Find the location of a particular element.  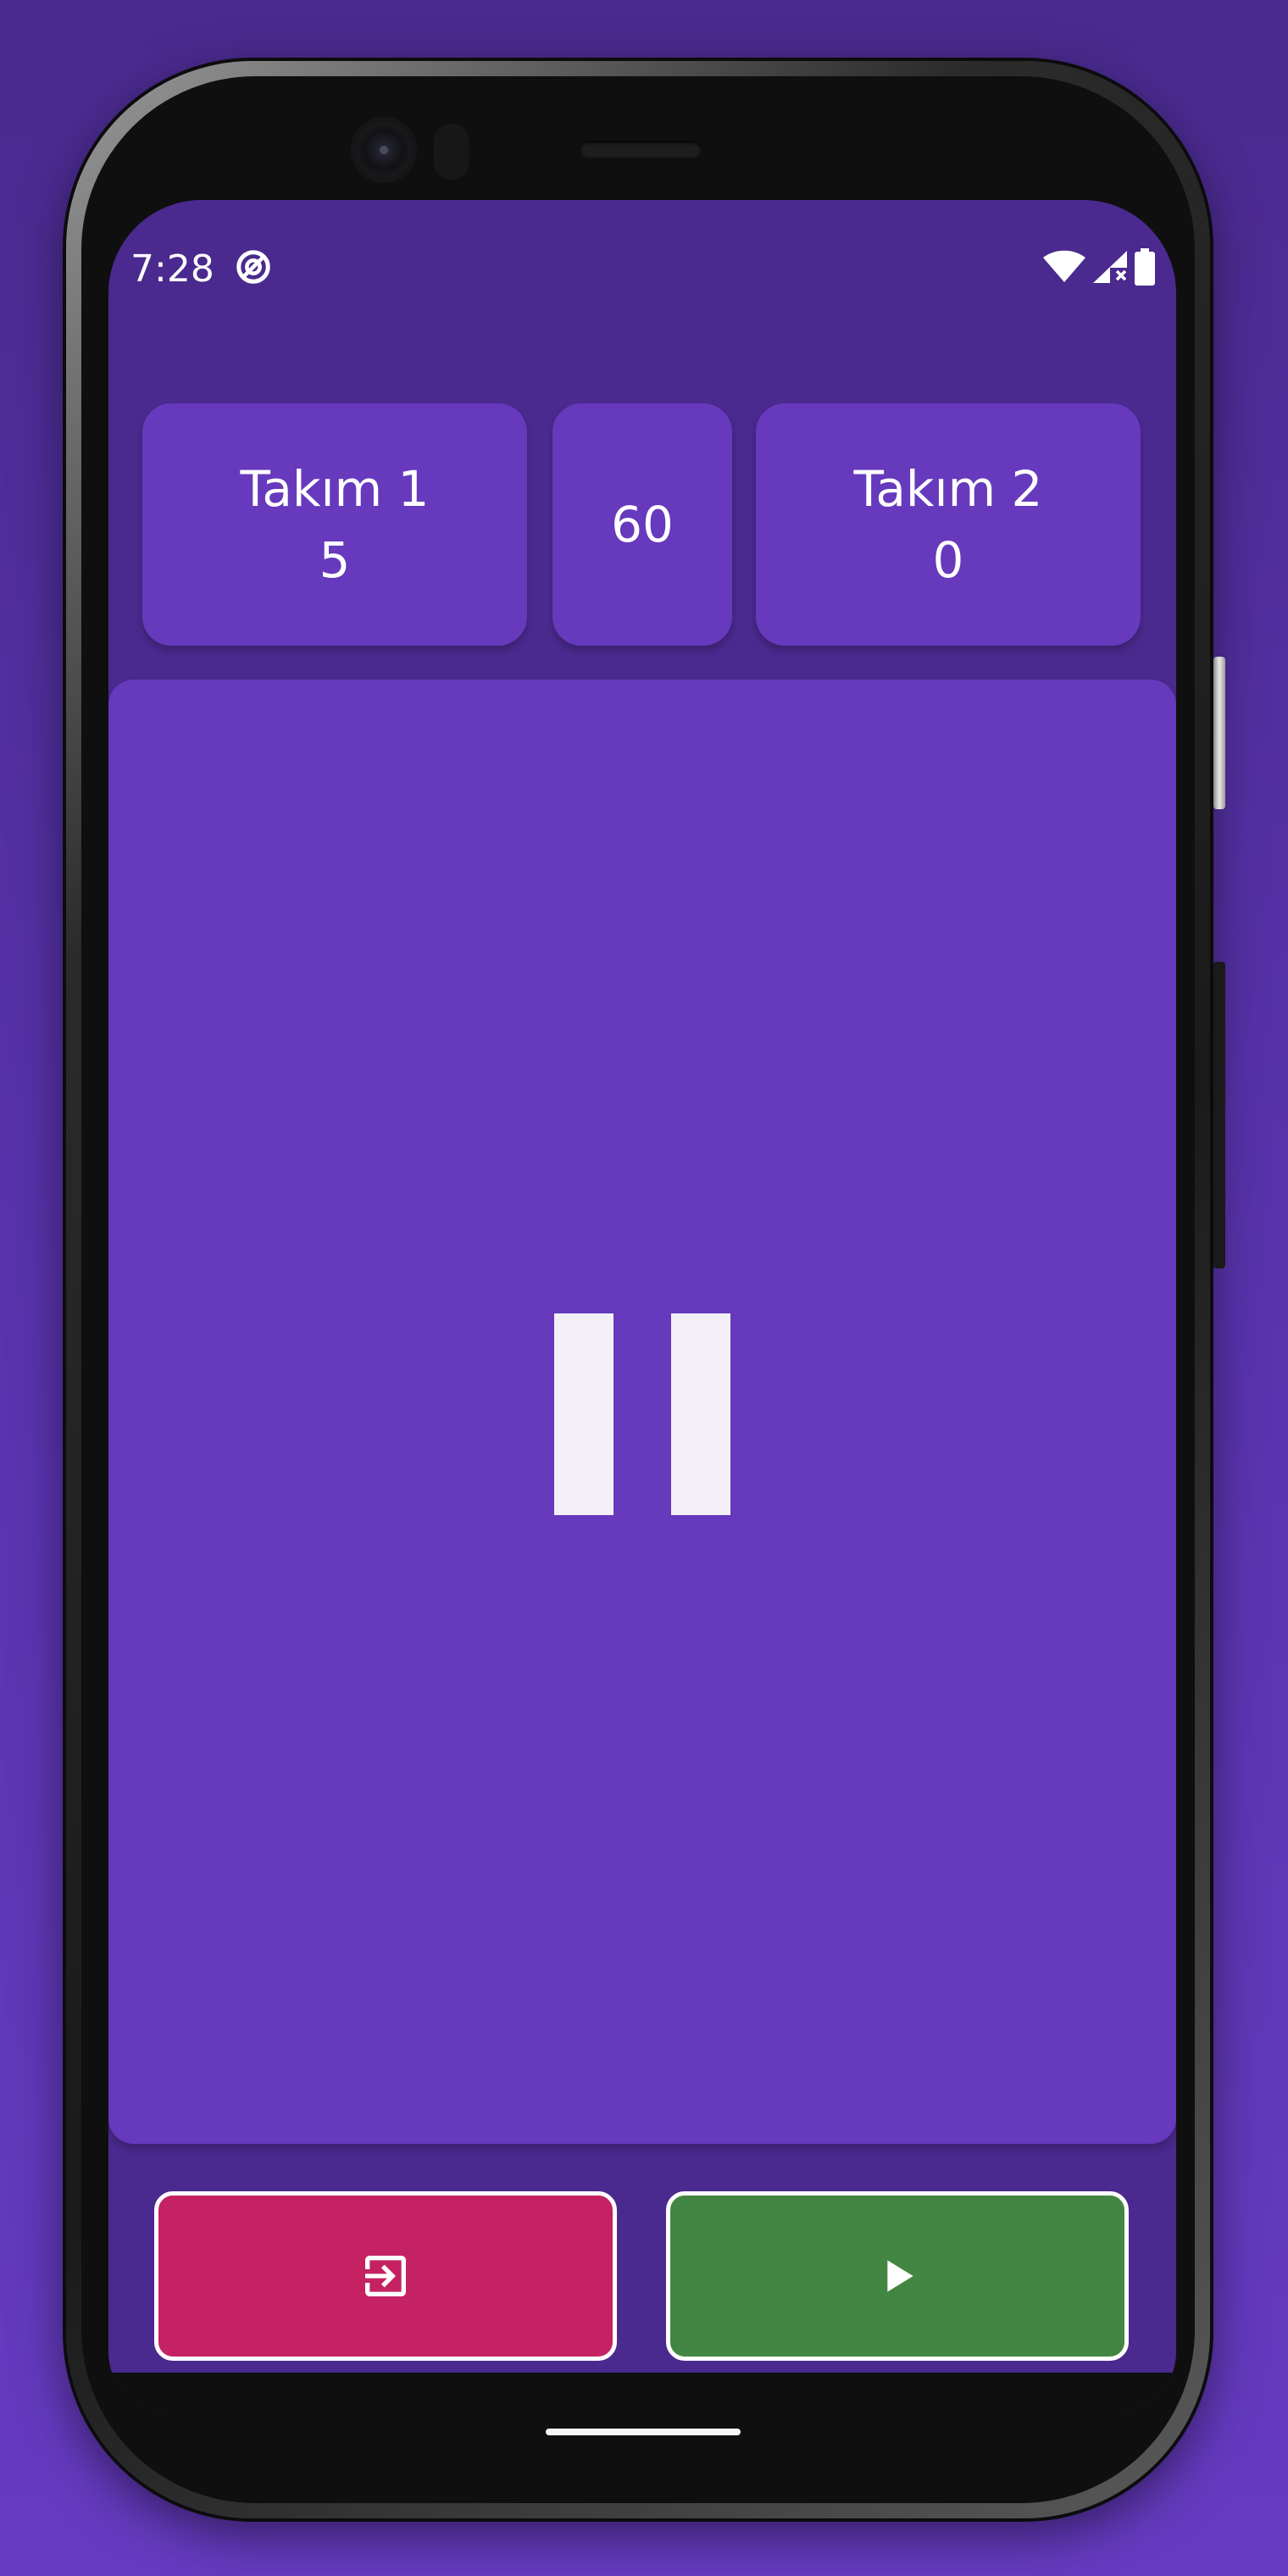

exit-icon is located at coordinates (385, 2276).